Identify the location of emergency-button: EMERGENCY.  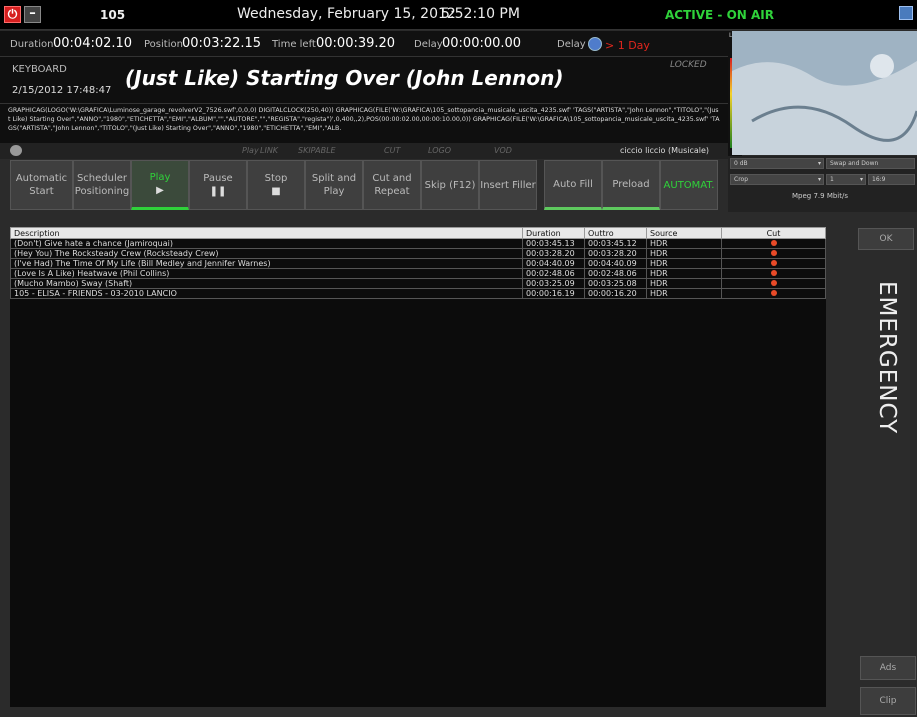
(887, 357).